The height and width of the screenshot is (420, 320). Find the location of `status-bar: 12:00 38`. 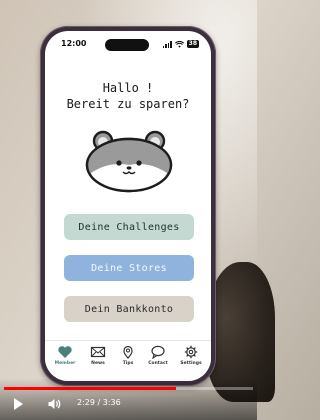

status-bar: 12:00 38 is located at coordinates (128, 44).